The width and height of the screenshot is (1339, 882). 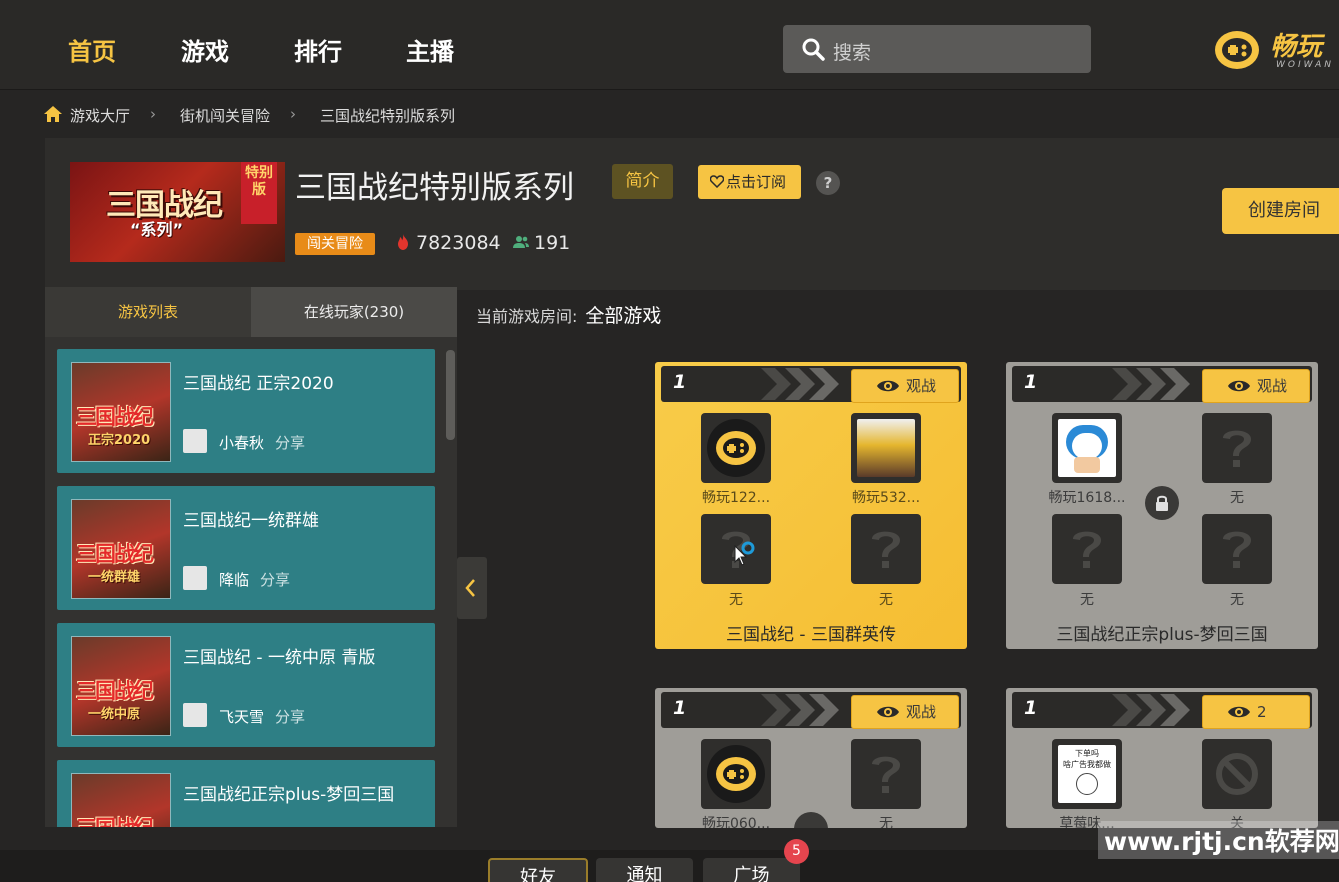 I want to click on room-number: 1, so click(x=680, y=382).